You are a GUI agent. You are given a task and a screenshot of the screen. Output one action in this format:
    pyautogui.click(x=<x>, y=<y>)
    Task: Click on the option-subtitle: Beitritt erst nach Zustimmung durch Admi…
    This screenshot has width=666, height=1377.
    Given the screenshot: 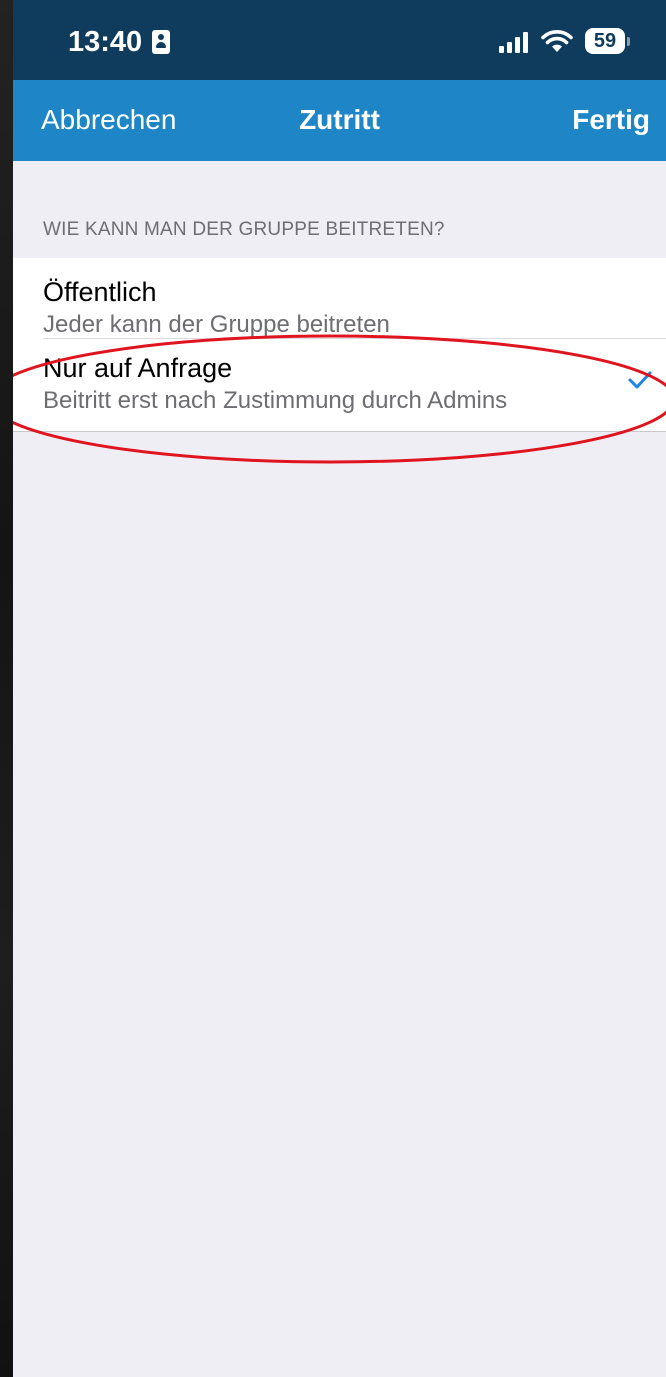 What is the action you would take?
    pyautogui.click(x=275, y=400)
    